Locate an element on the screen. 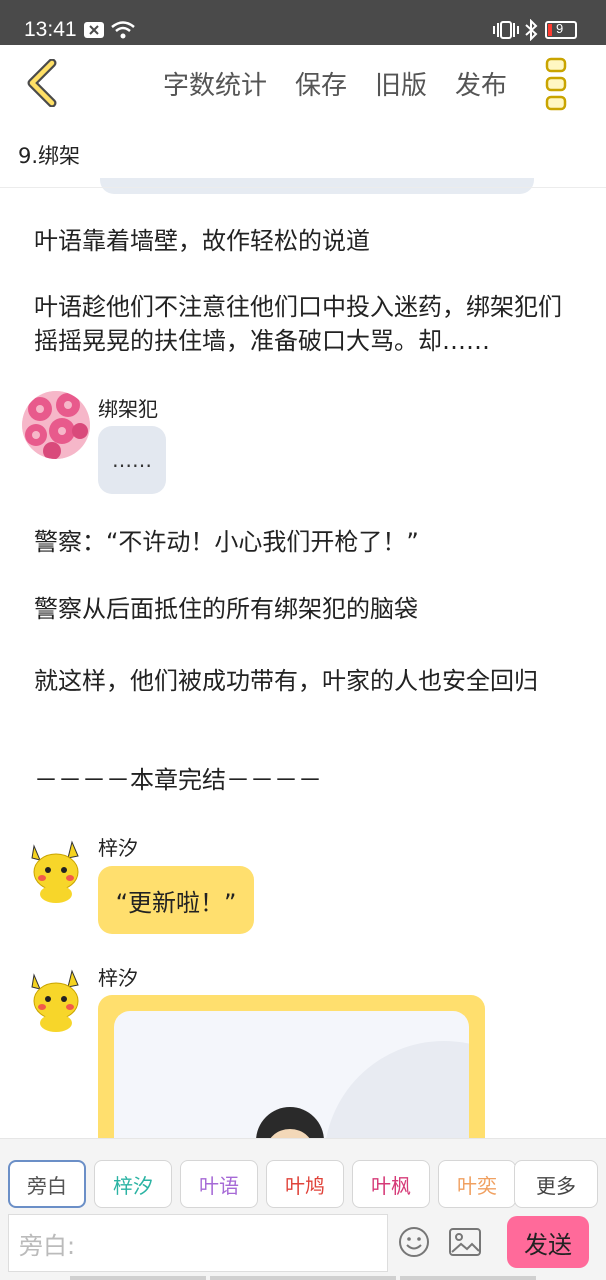 Image resolution: width=606 pixels, height=1280 pixels. image-preview is located at coordinates (370, 1098).